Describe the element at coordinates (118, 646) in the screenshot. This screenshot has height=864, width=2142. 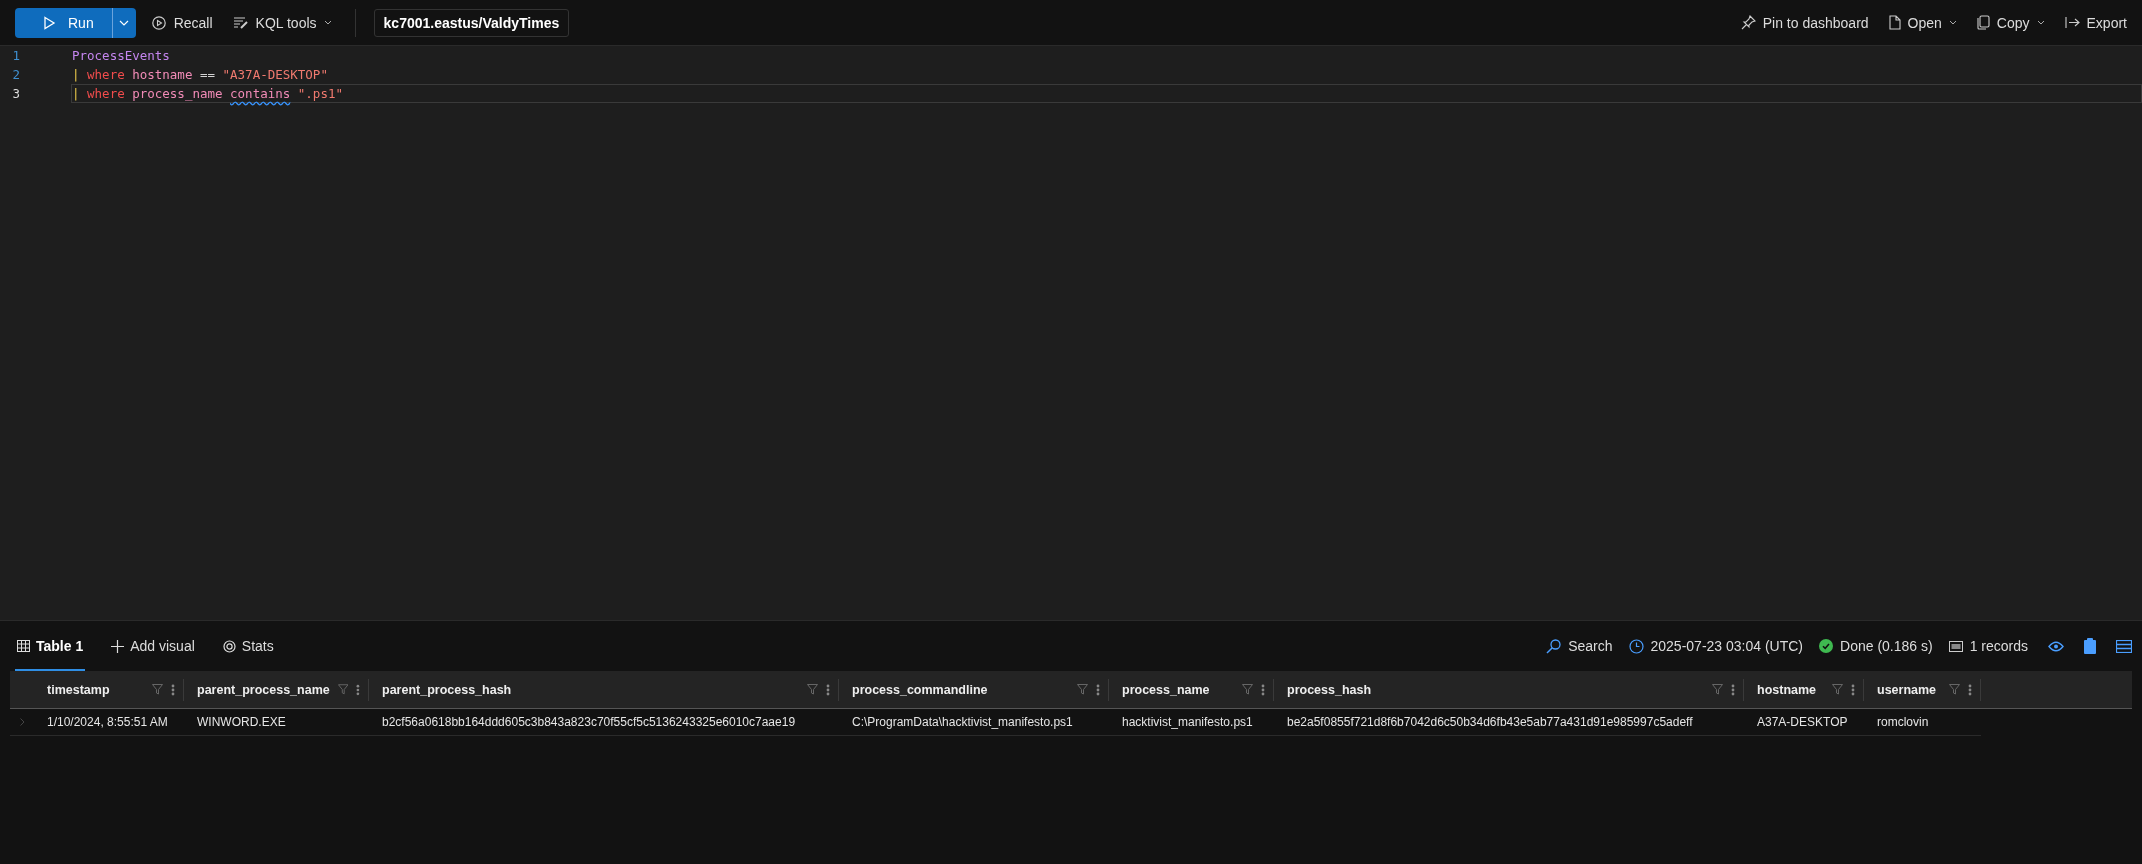
I see `plus-icon` at that location.